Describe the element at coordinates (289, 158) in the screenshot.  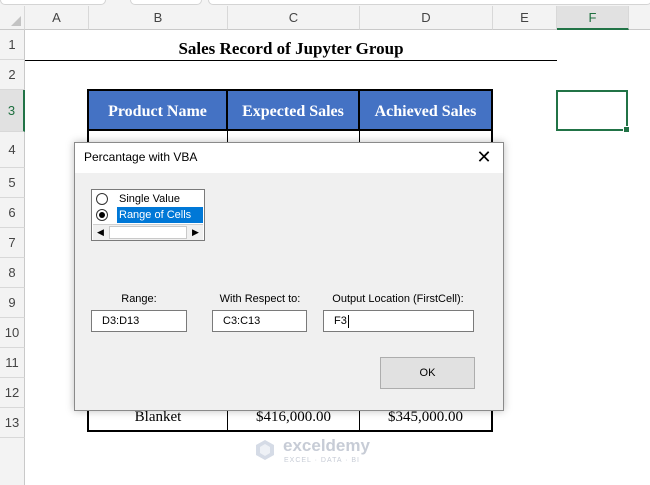
I see `dialog-title-bar: Percantage with VBA ✕` at that location.